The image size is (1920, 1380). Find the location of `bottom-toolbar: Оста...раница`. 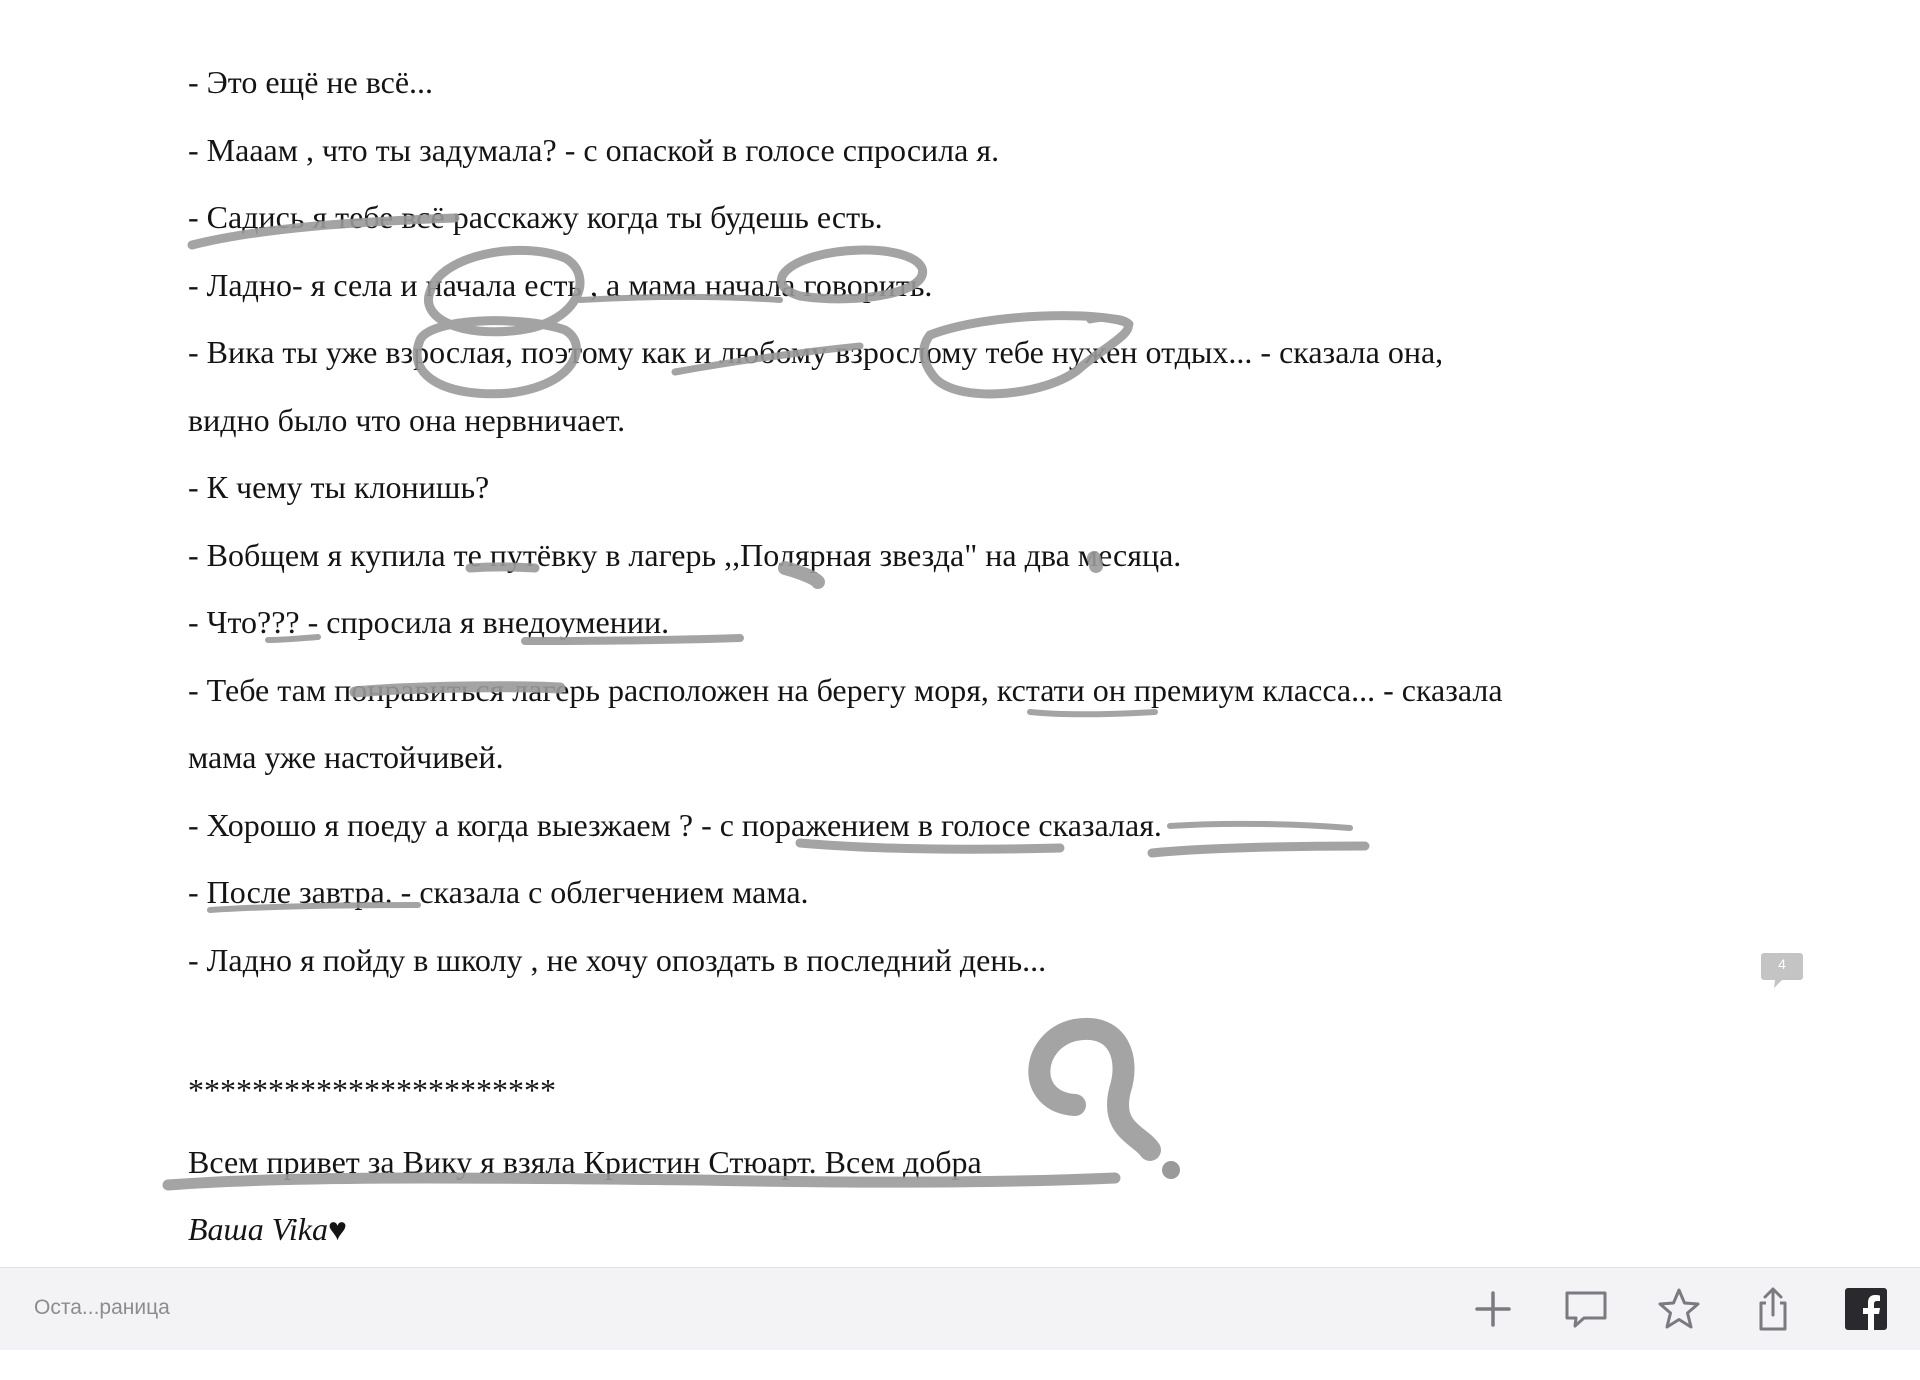

bottom-toolbar: Оста...раница is located at coordinates (960, 1308).